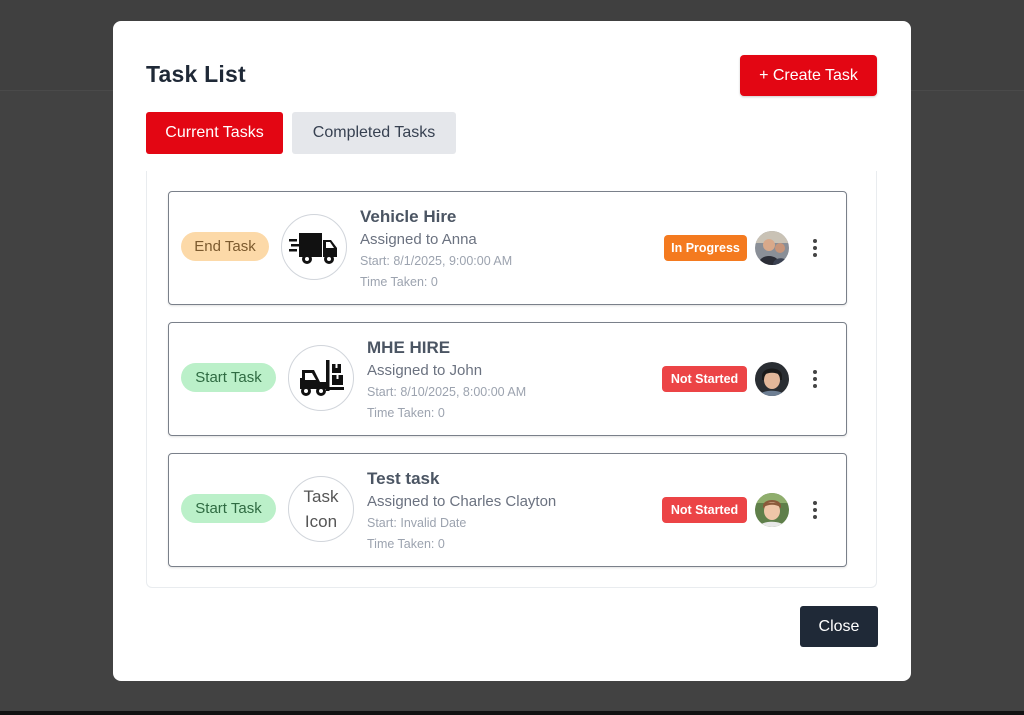 The width and height of the screenshot is (1024, 715). What do you see at coordinates (839, 626) in the screenshot?
I see `close-button: Close` at bounding box center [839, 626].